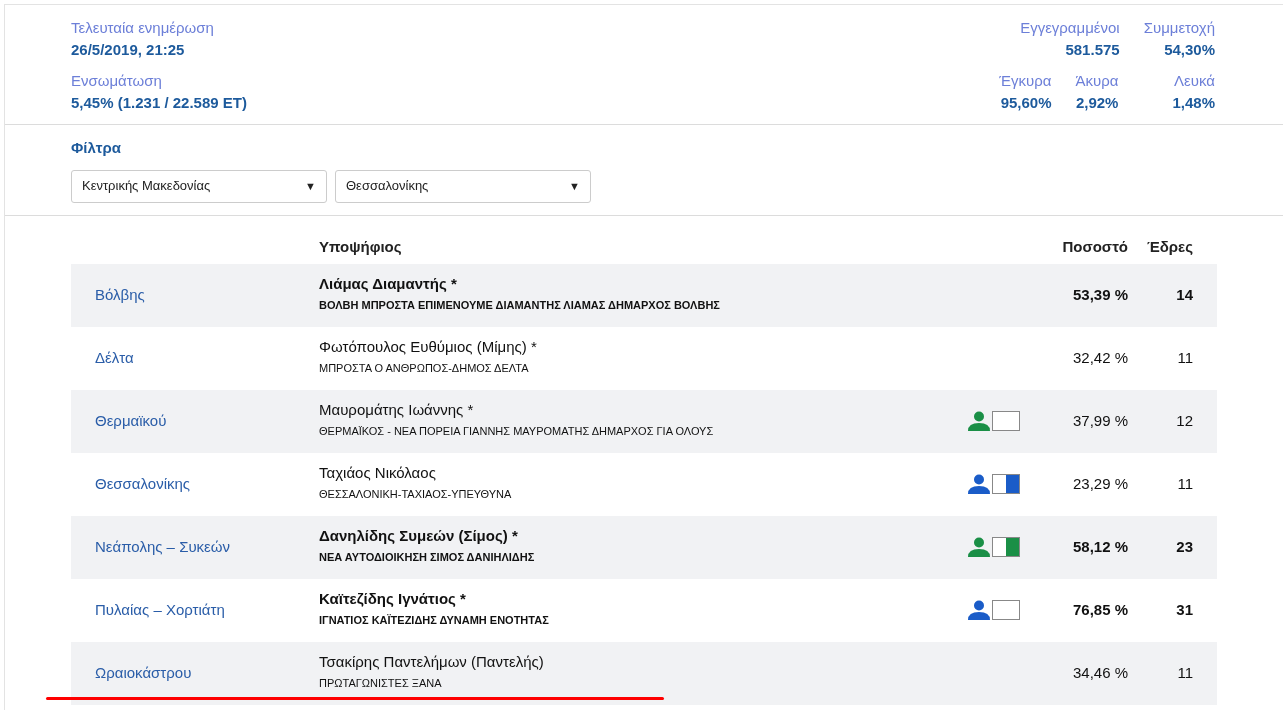 The width and height of the screenshot is (1283, 710). What do you see at coordinates (97, 148) in the screenshot?
I see `filters-heading: Φίλτρα` at bounding box center [97, 148].